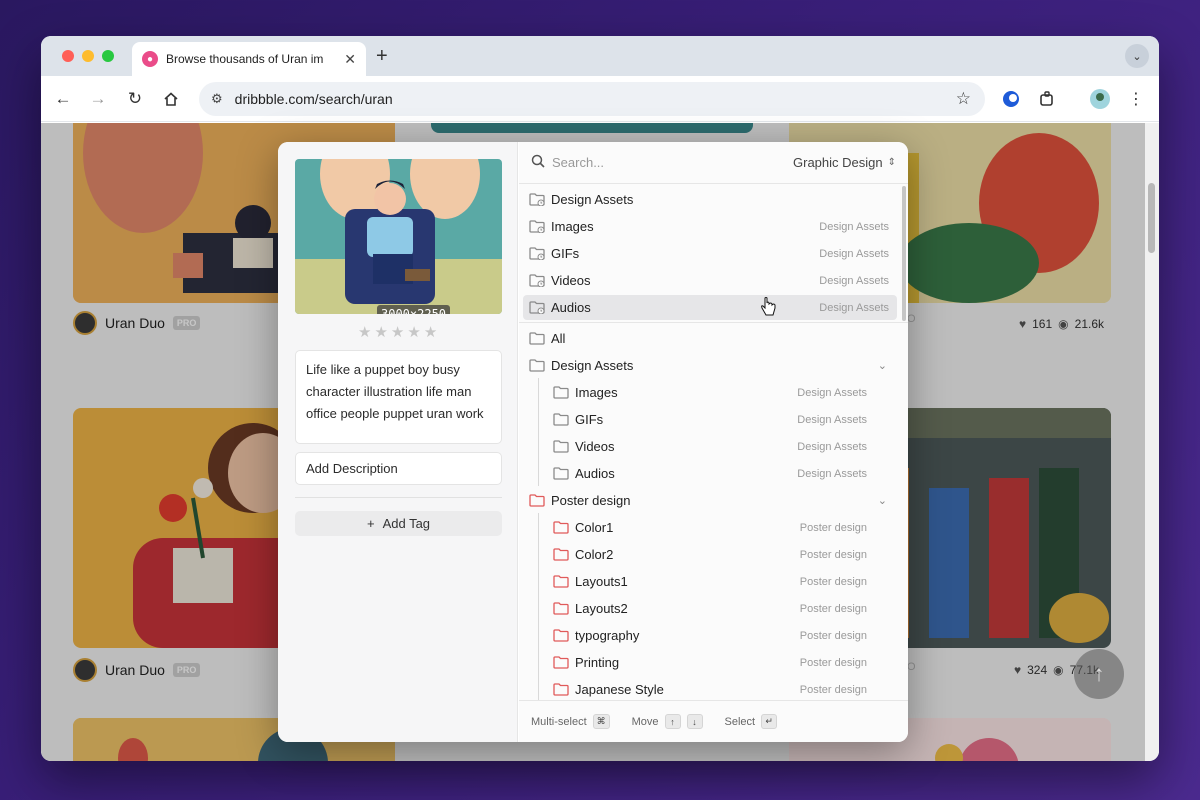  What do you see at coordinates (398, 523) in the screenshot?
I see `add-tag-button: + Add Tag` at bounding box center [398, 523].